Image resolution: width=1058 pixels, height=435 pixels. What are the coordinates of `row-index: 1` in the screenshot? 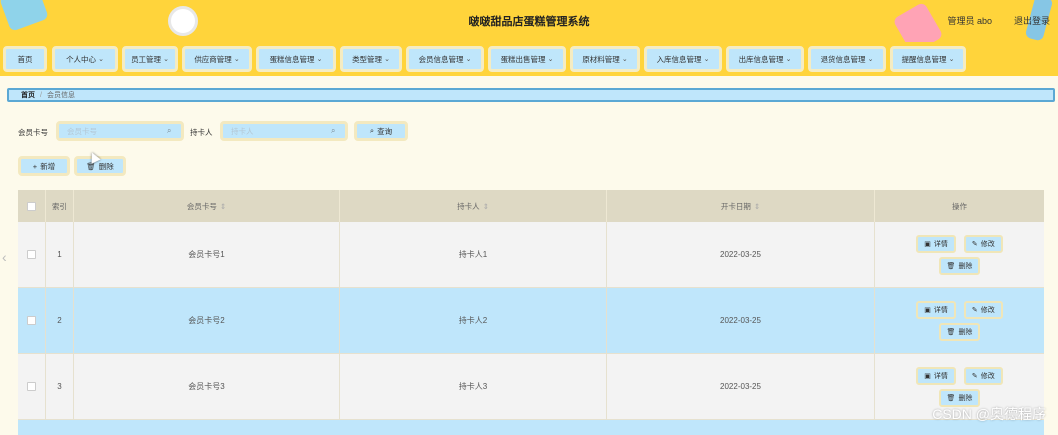 It's located at (60, 254).